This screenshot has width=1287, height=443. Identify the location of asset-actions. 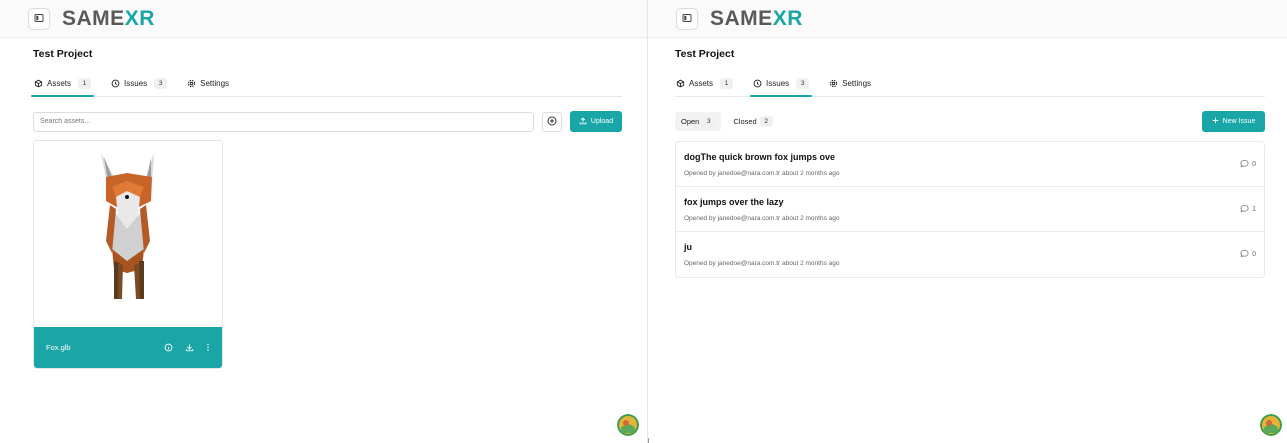
(187, 347).